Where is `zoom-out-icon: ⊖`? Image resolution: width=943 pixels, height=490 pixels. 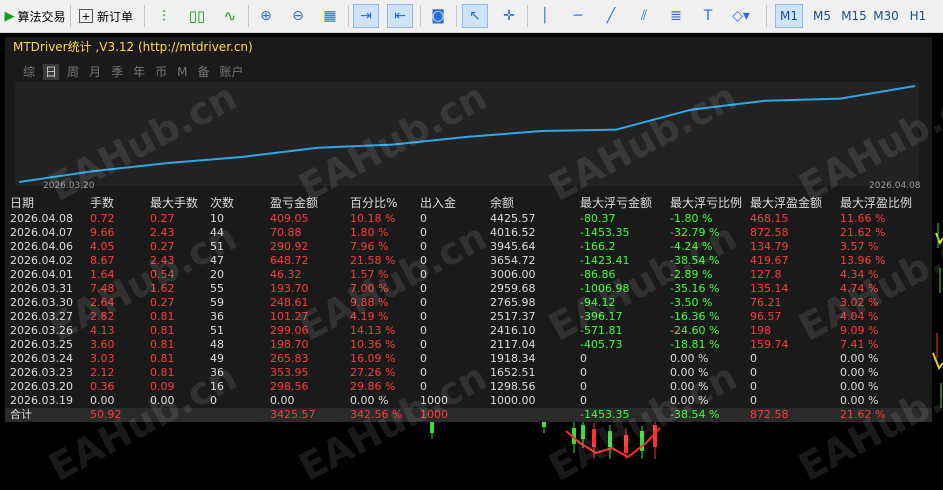
zoom-out-icon: ⊖ is located at coordinates (298, 16).